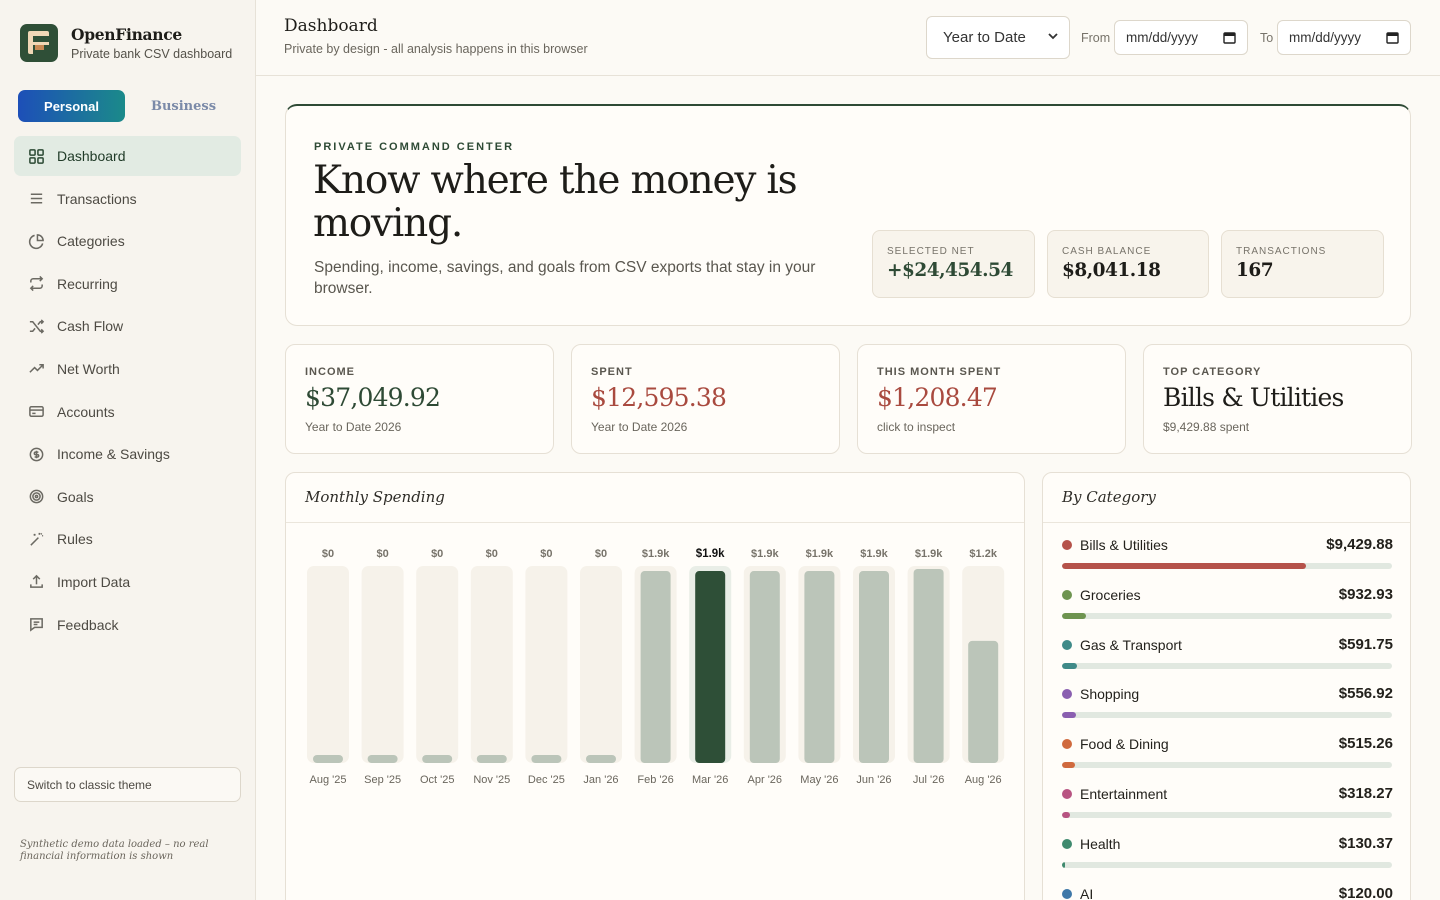  I want to click on card-title: Monthly Spending, so click(375, 497).